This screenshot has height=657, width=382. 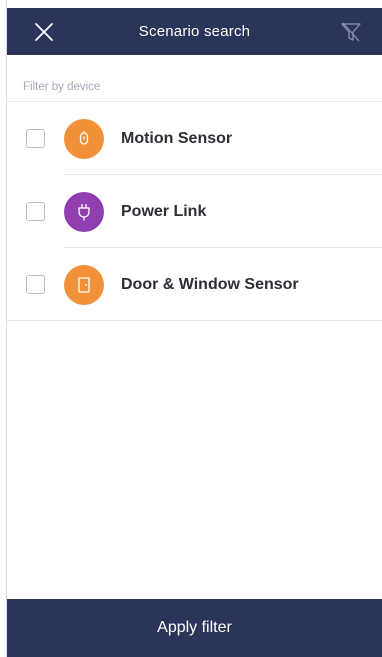 I want to click on device-option-motion-sensor: Motion Sensor, so click(x=194, y=138).